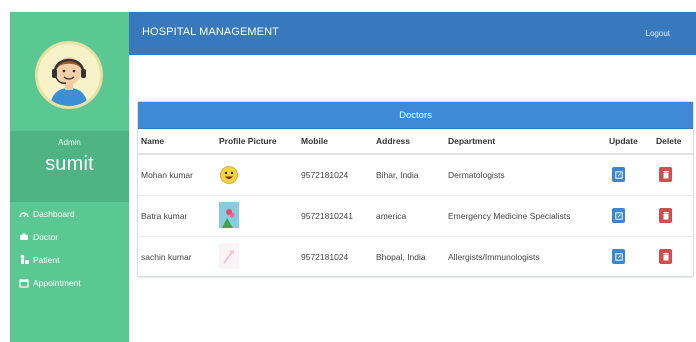  Describe the element at coordinates (229, 255) in the screenshot. I see `faded-thumbnail-picture` at that location.